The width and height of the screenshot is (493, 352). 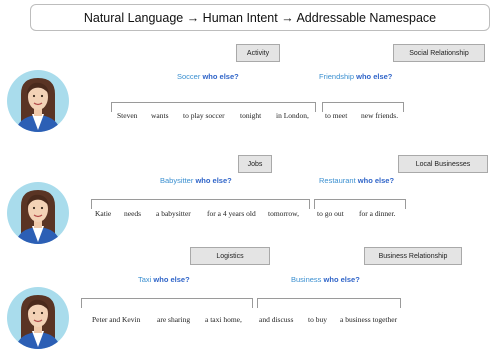 I want to click on word: are sharing, so click(x=174, y=319).